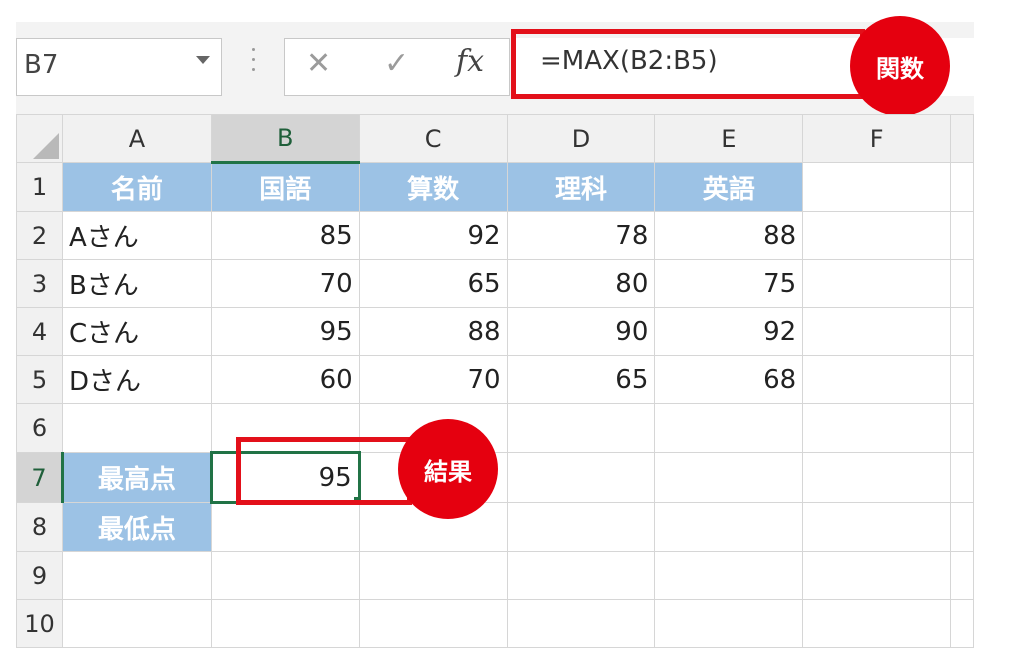 The height and width of the screenshot is (648, 1024). What do you see at coordinates (136, 477) in the screenshot?
I see `cell-a7: 最高点` at bounding box center [136, 477].